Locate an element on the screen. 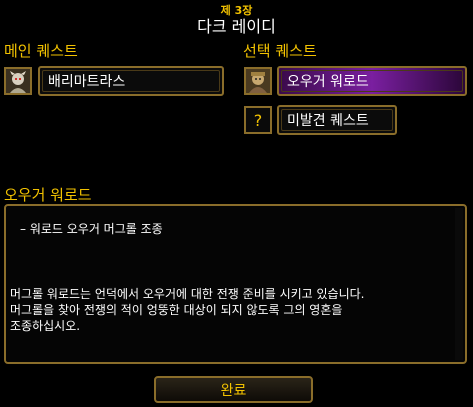 The width and height of the screenshot is (473, 407). quest-objective: – 워로드 오우거 머그롤 조종 is located at coordinates (91, 229).